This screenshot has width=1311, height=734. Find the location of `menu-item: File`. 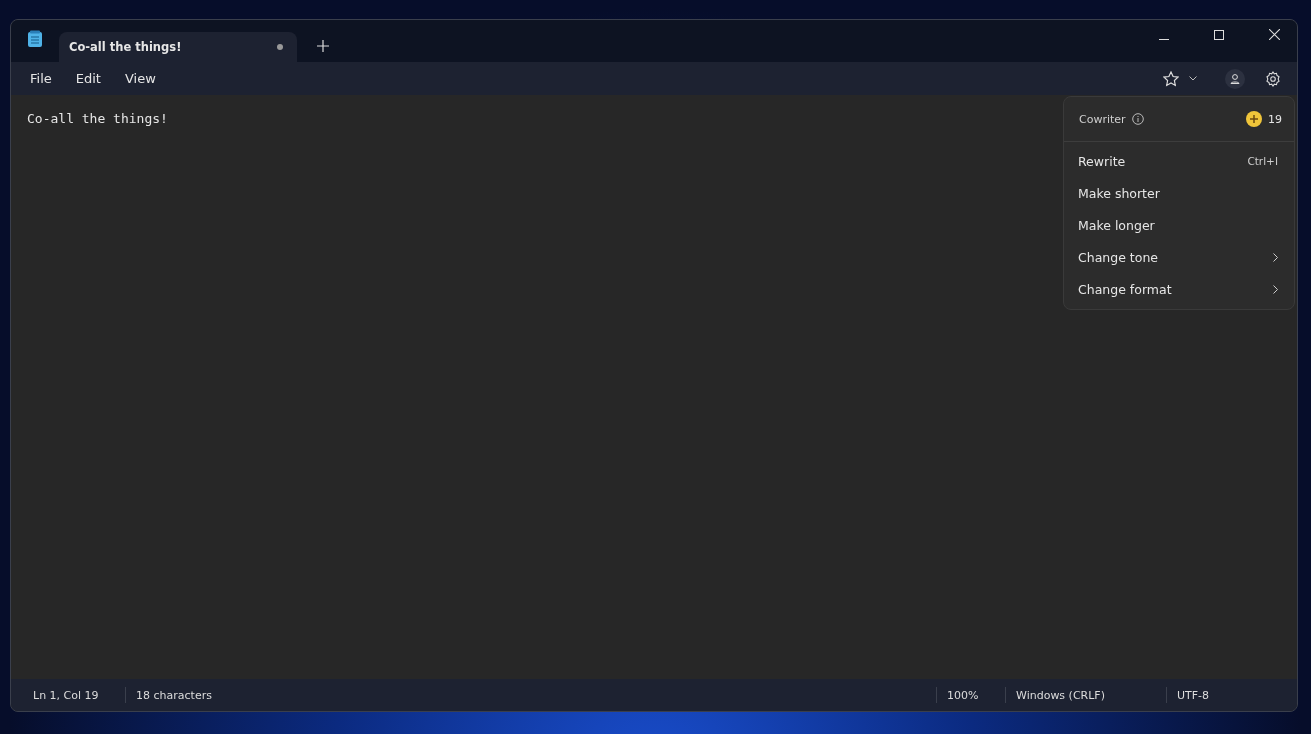

menu-item: File is located at coordinates (41, 78).